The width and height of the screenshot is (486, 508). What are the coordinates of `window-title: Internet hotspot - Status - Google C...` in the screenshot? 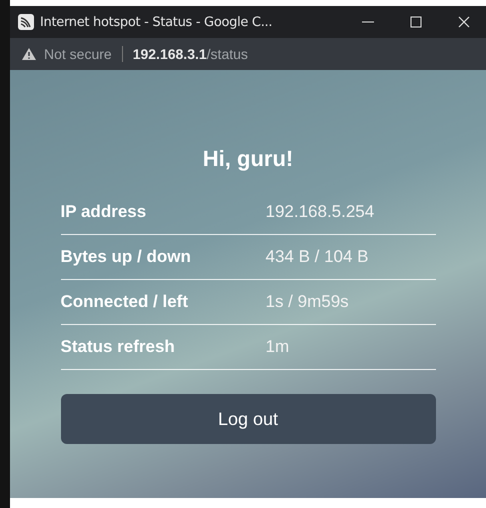 It's located at (156, 22).